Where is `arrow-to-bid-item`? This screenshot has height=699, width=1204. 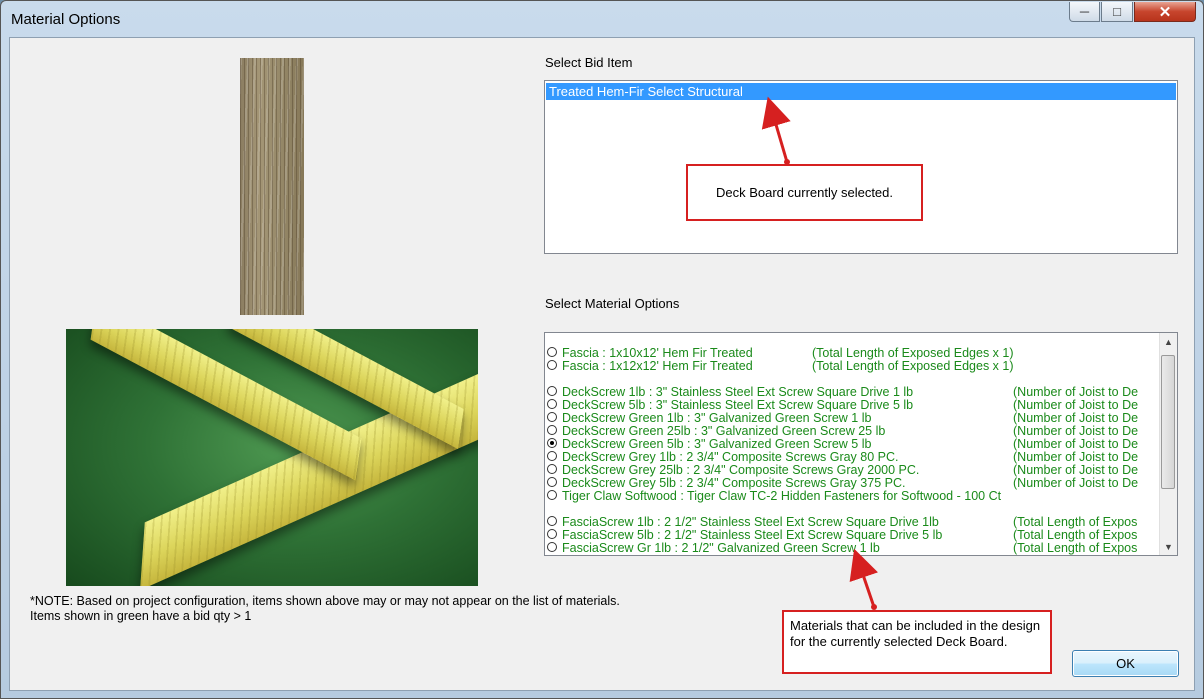 arrow-to-bid-item is located at coordinates (776, 129).